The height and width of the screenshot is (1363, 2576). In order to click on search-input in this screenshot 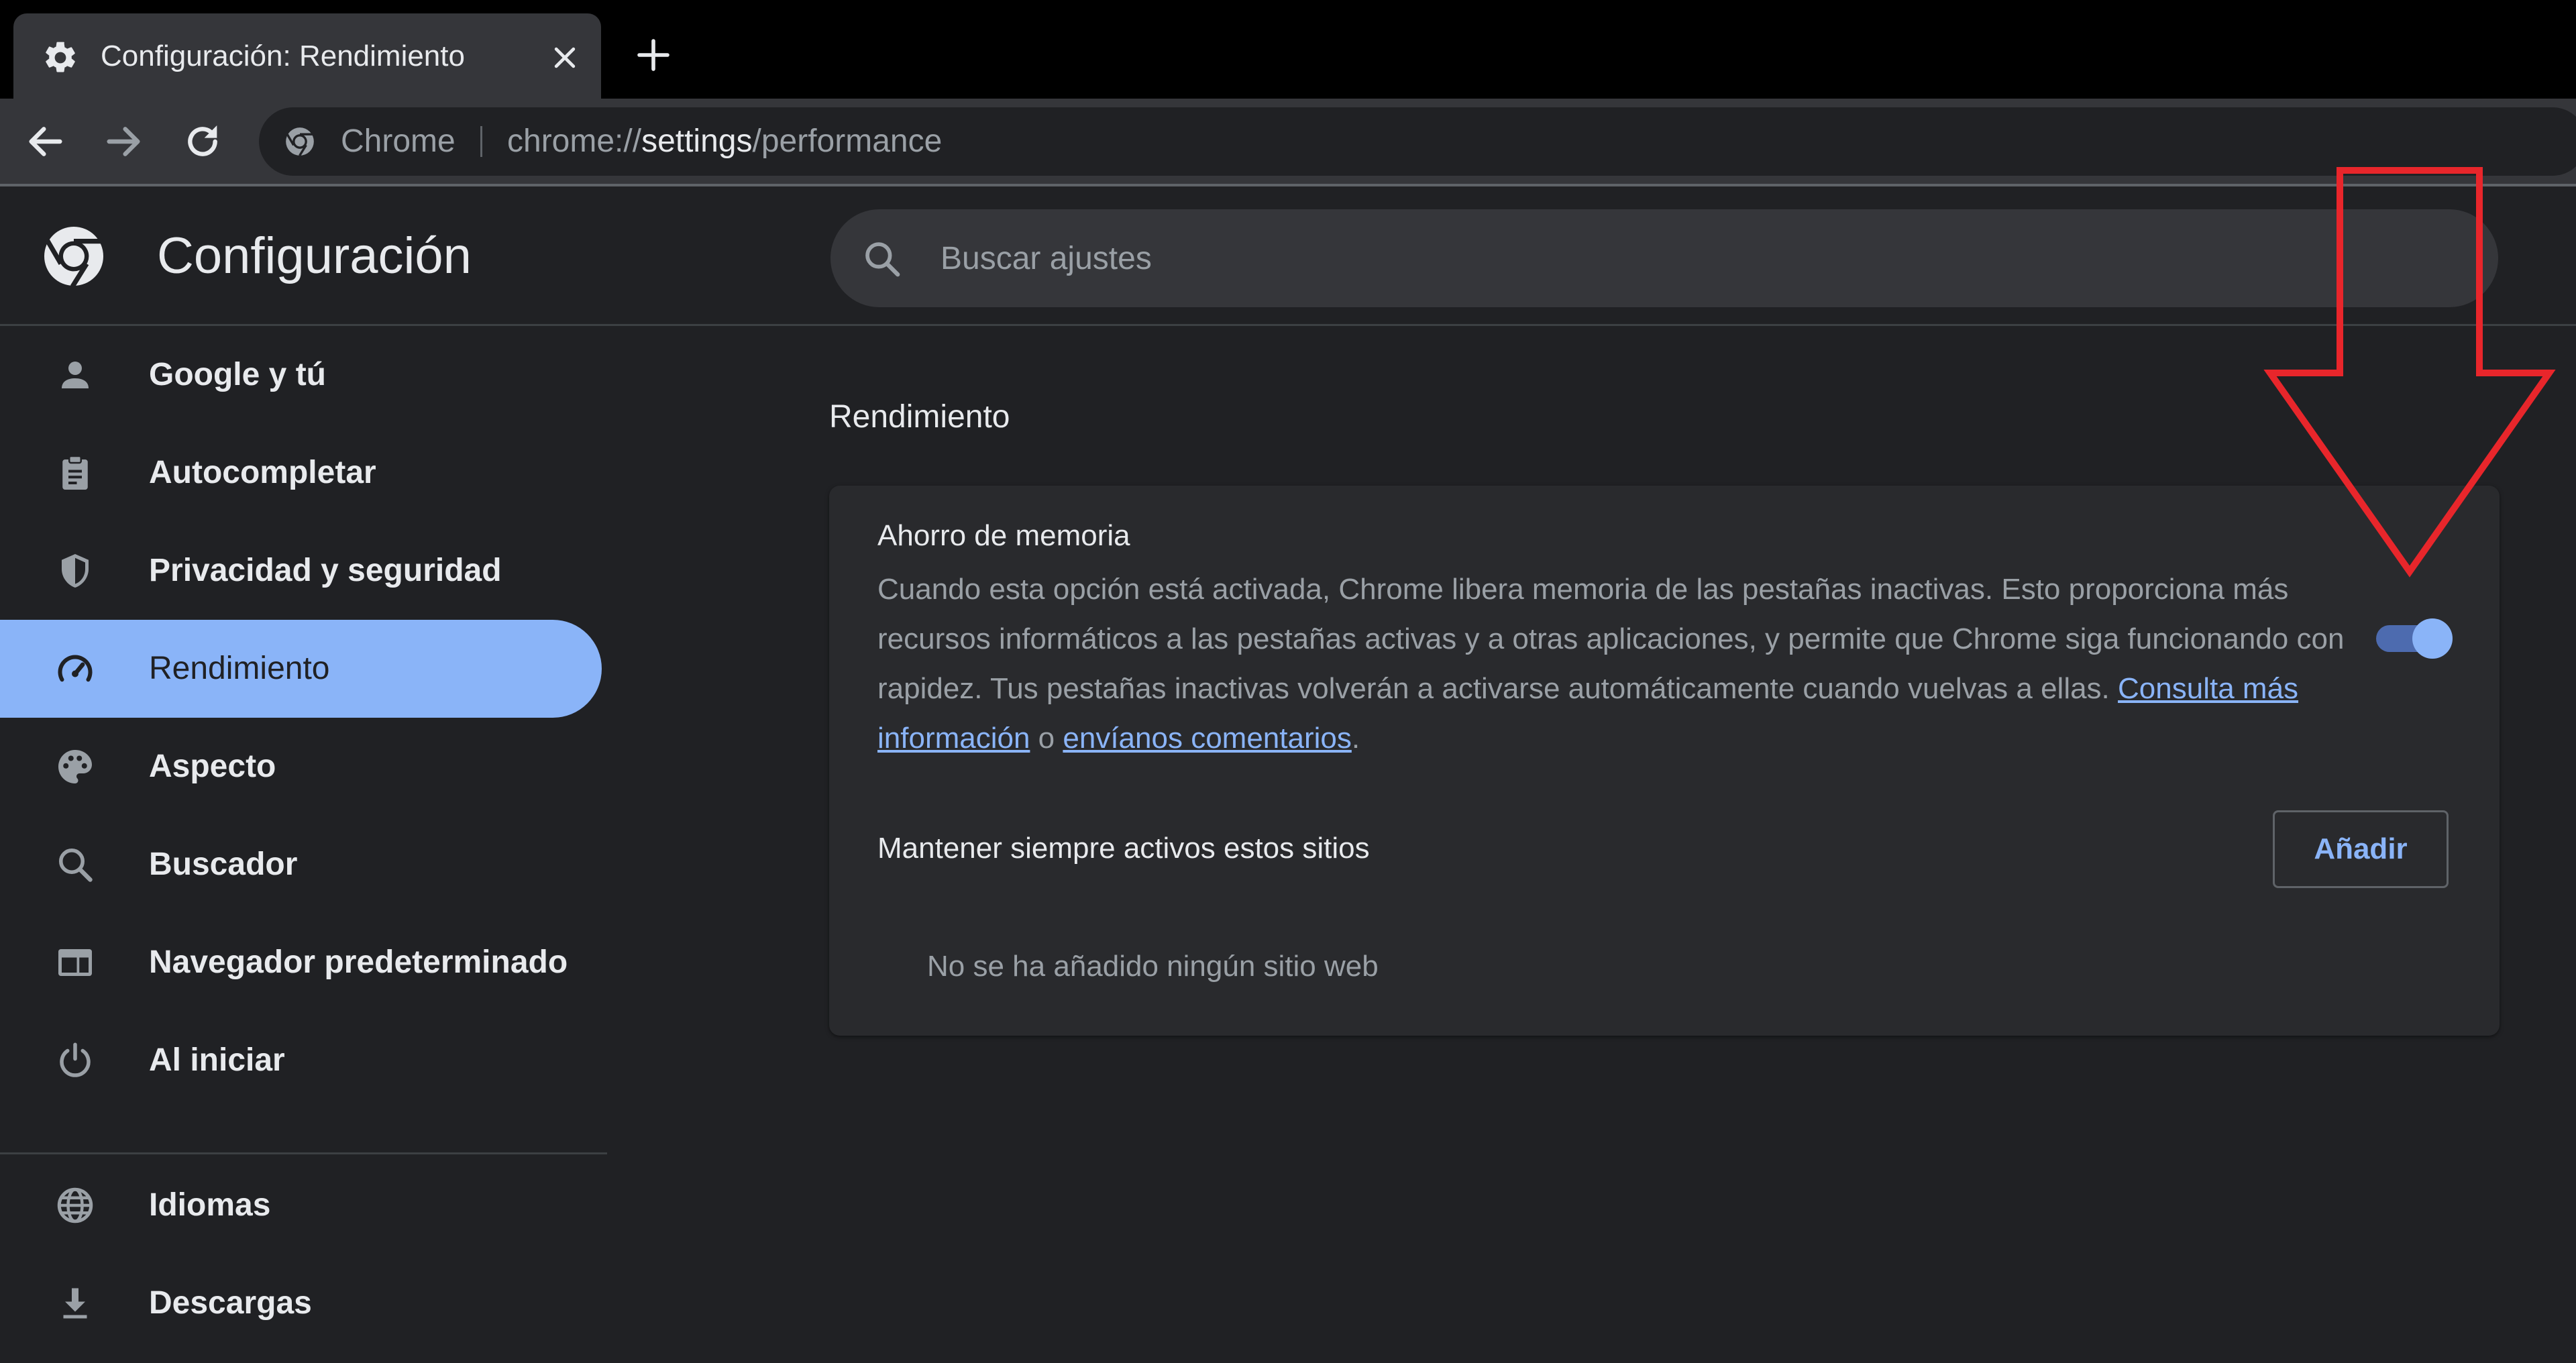, I will do `click(1678, 258)`.